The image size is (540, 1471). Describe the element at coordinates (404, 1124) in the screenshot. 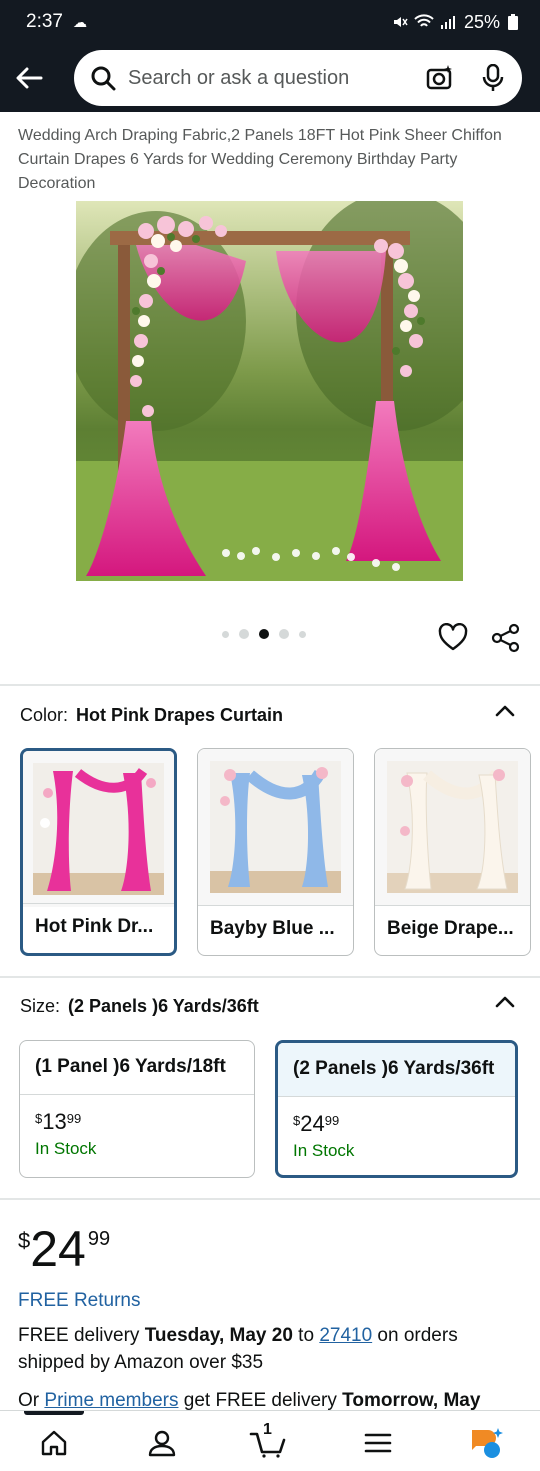

I see `size-option-price: $24 99` at that location.